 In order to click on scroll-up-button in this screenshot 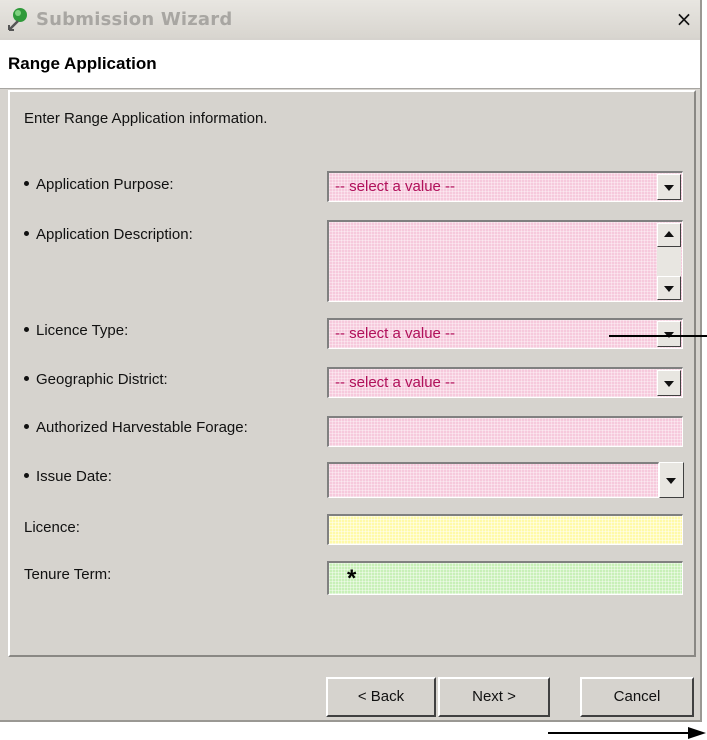, I will do `click(669, 235)`.